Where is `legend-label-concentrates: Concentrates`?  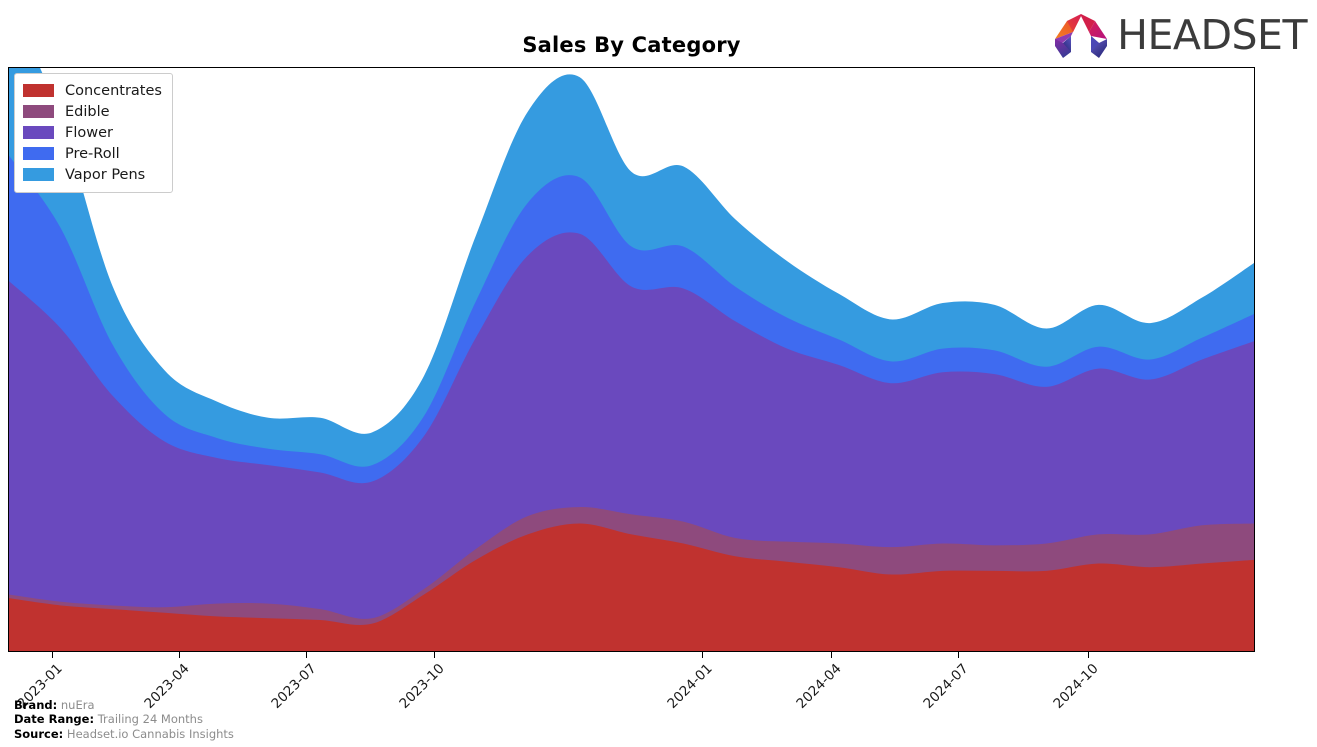
legend-label-concentrates: Concentrates is located at coordinates (113, 90).